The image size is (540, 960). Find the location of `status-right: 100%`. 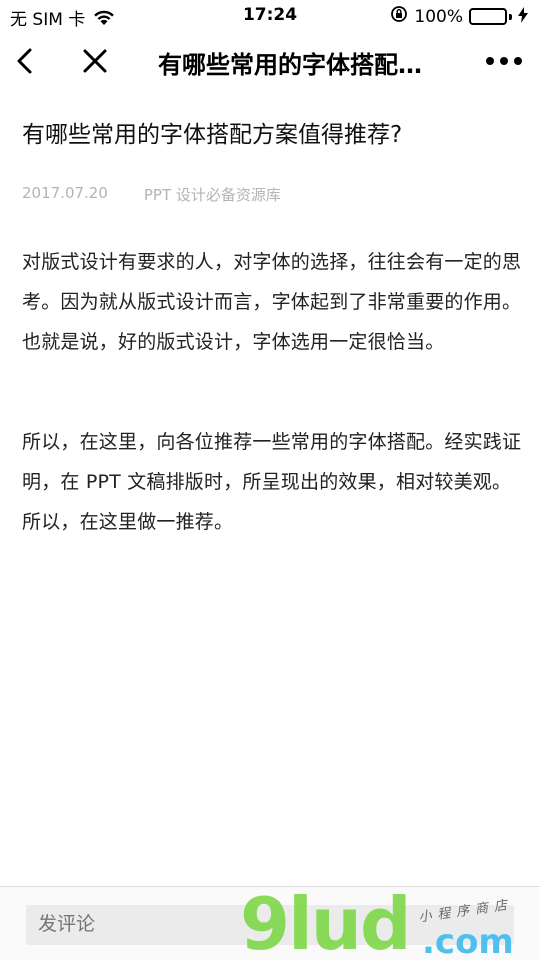

status-right: 100% is located at coordinates (459, 16).